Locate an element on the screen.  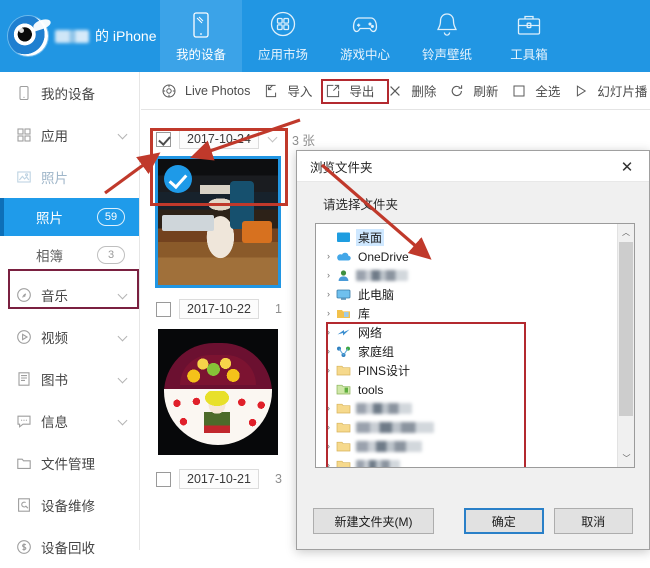
toolbar-label: 刷新 is located at coordinates (486, 92).